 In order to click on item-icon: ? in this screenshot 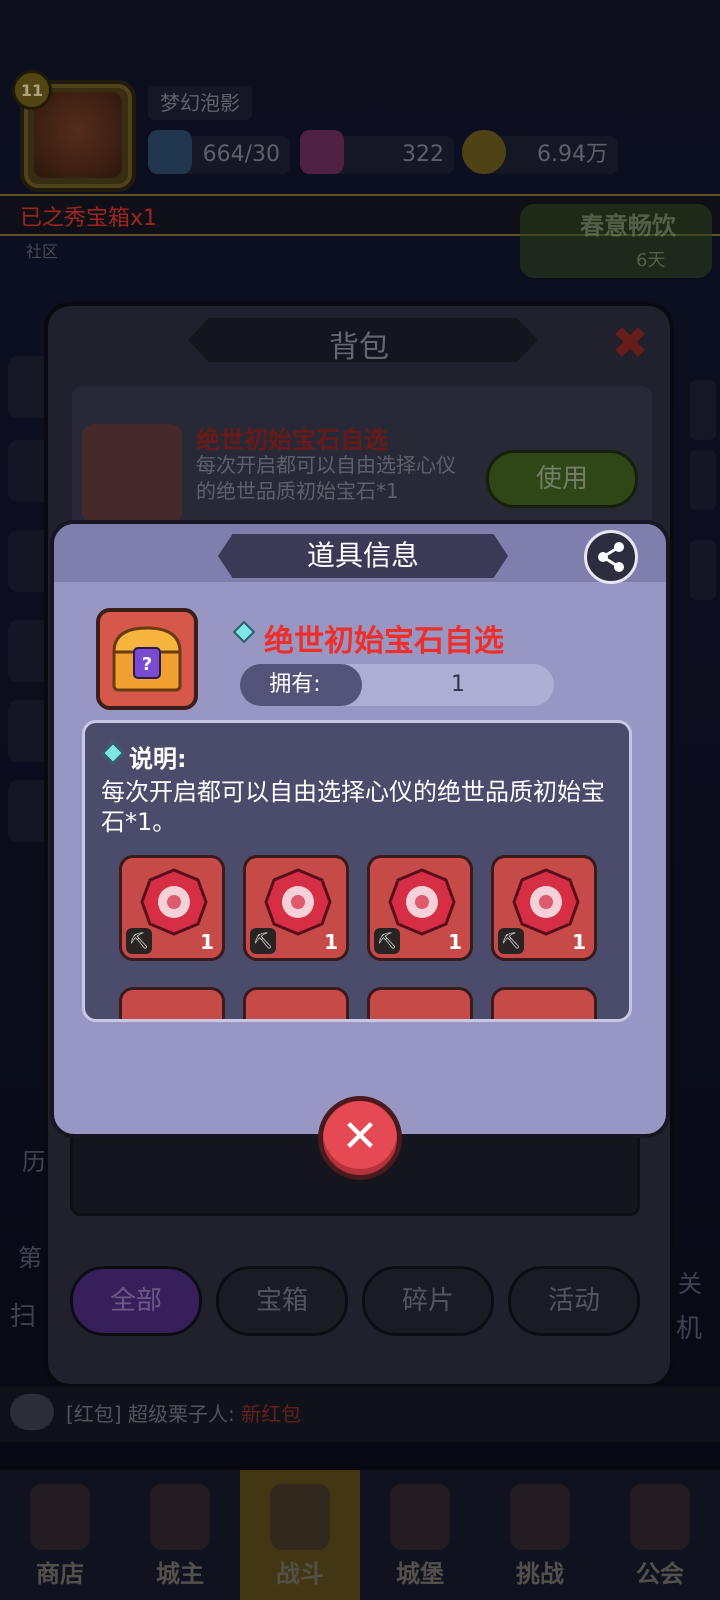, I will do `click(147, 659)`.